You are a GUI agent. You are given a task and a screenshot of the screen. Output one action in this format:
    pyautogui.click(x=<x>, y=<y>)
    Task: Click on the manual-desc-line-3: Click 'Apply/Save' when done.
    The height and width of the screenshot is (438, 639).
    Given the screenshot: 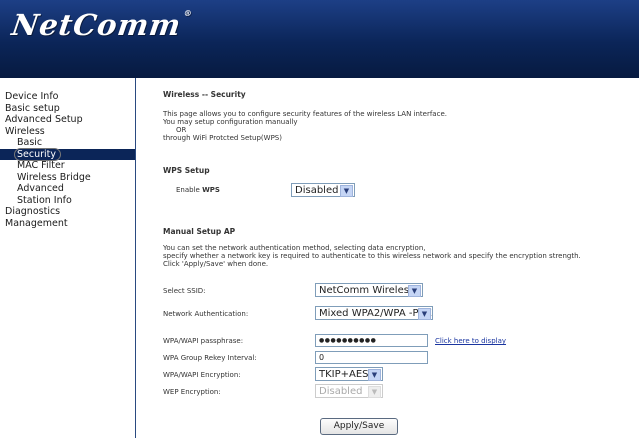 What is the action you would take?
    pyautogui.click(x=216, y=264)
    